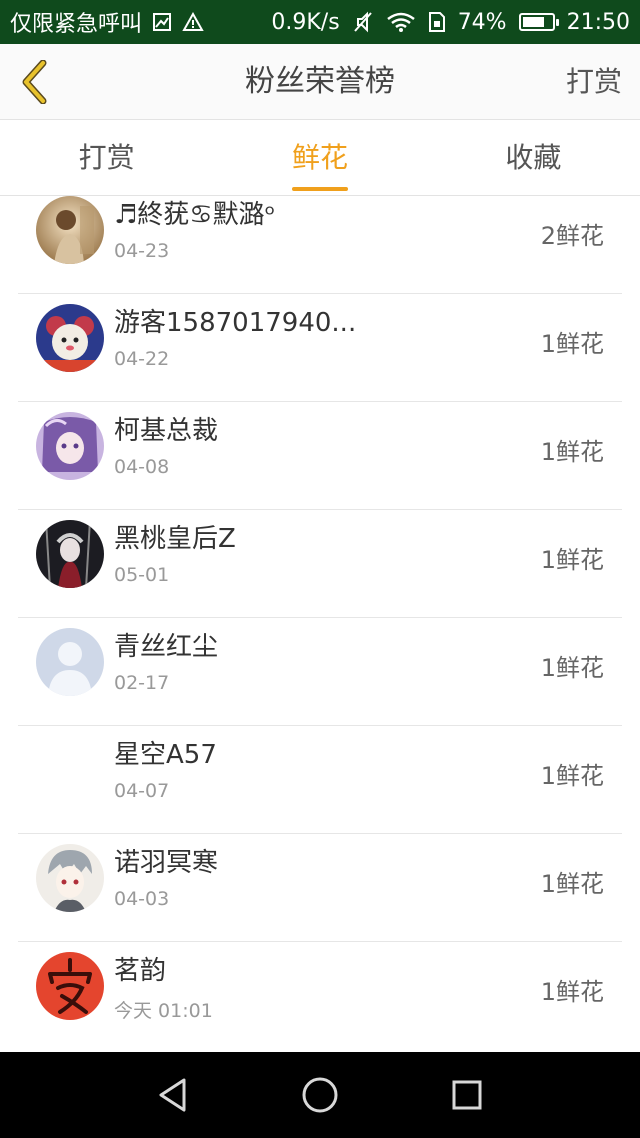  Describe the element at coordinates (320, 780) in the screenshot. I see `list-item: 星空A57 04-07 1鲜花` at that location.